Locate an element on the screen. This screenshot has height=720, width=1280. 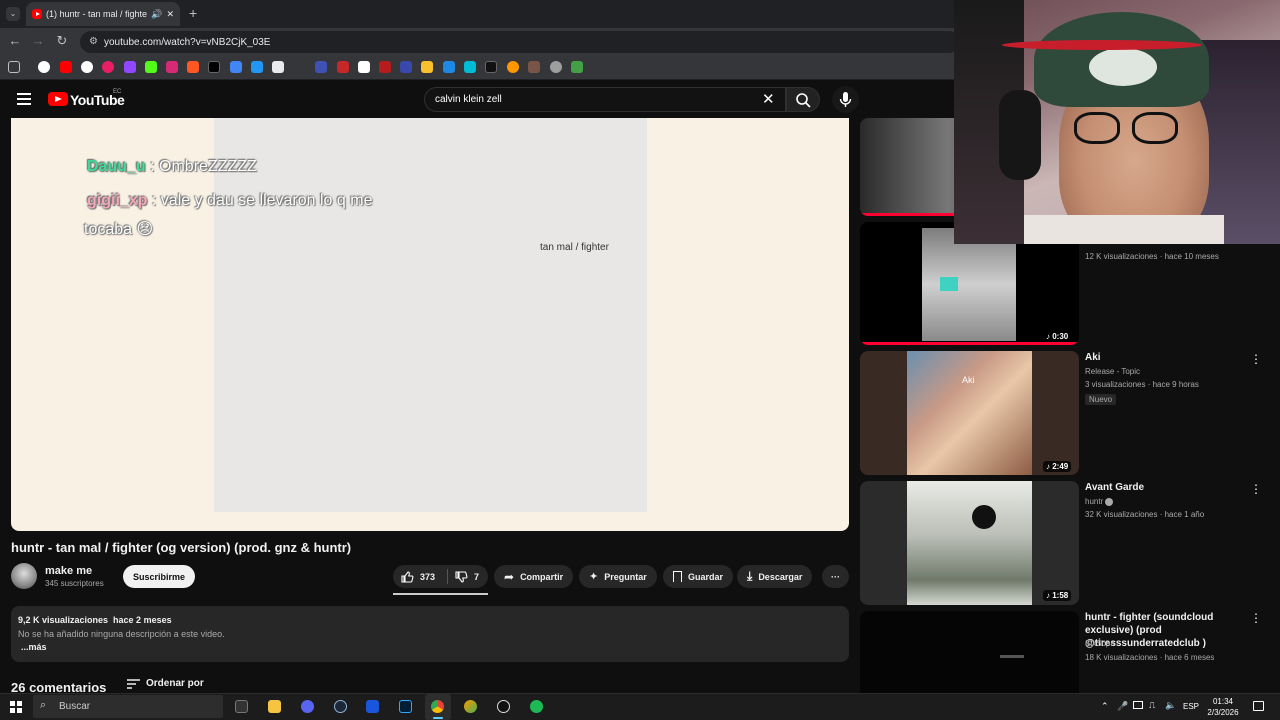
start-button is located at coordinates (16, 707).